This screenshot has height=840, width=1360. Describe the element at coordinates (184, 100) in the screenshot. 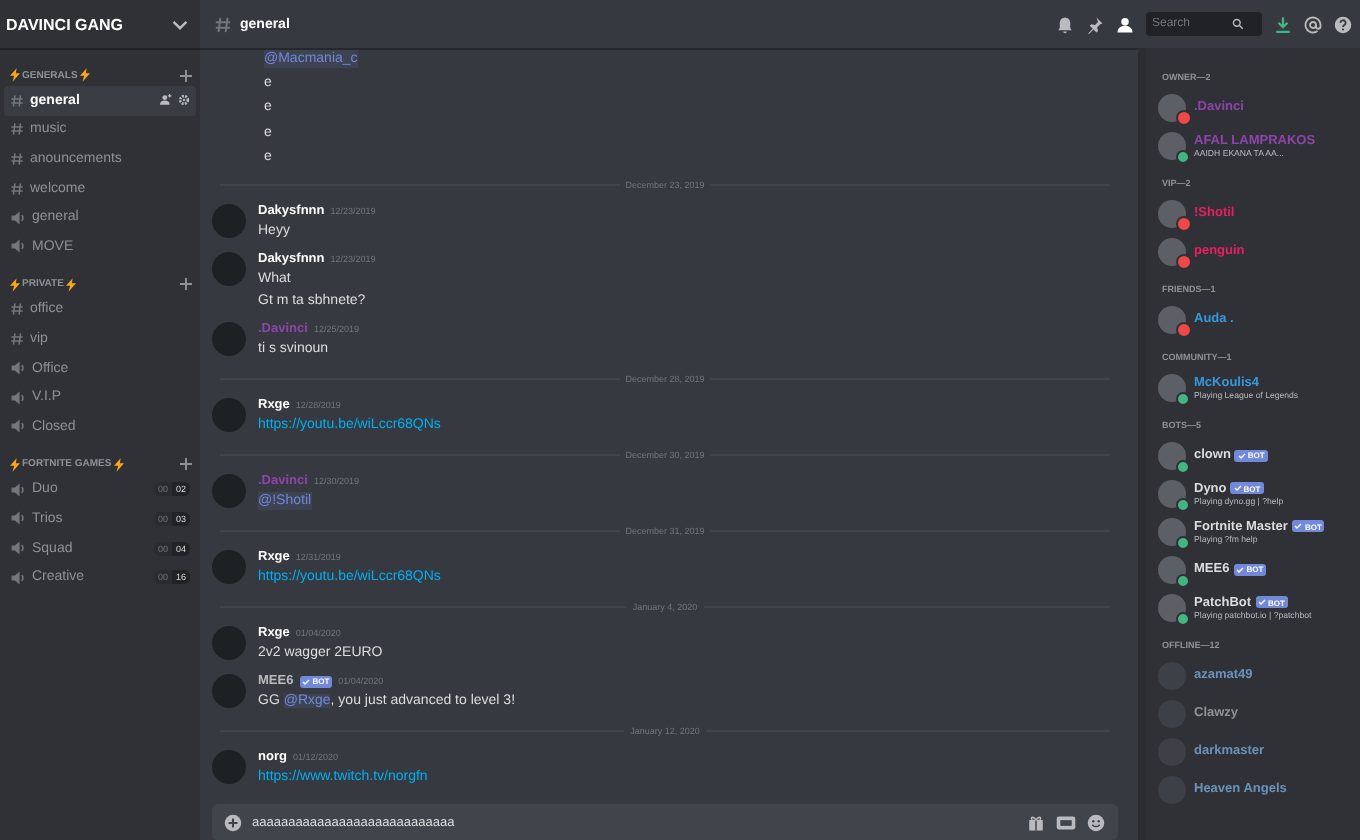

I see `settings-icon` at that location.